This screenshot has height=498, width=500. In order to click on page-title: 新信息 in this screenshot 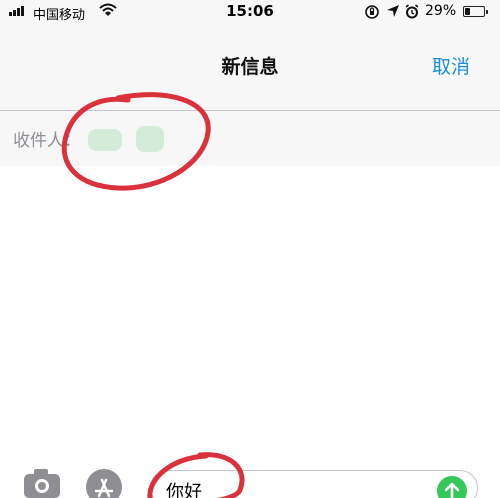, I will do `click(250, 67)`.